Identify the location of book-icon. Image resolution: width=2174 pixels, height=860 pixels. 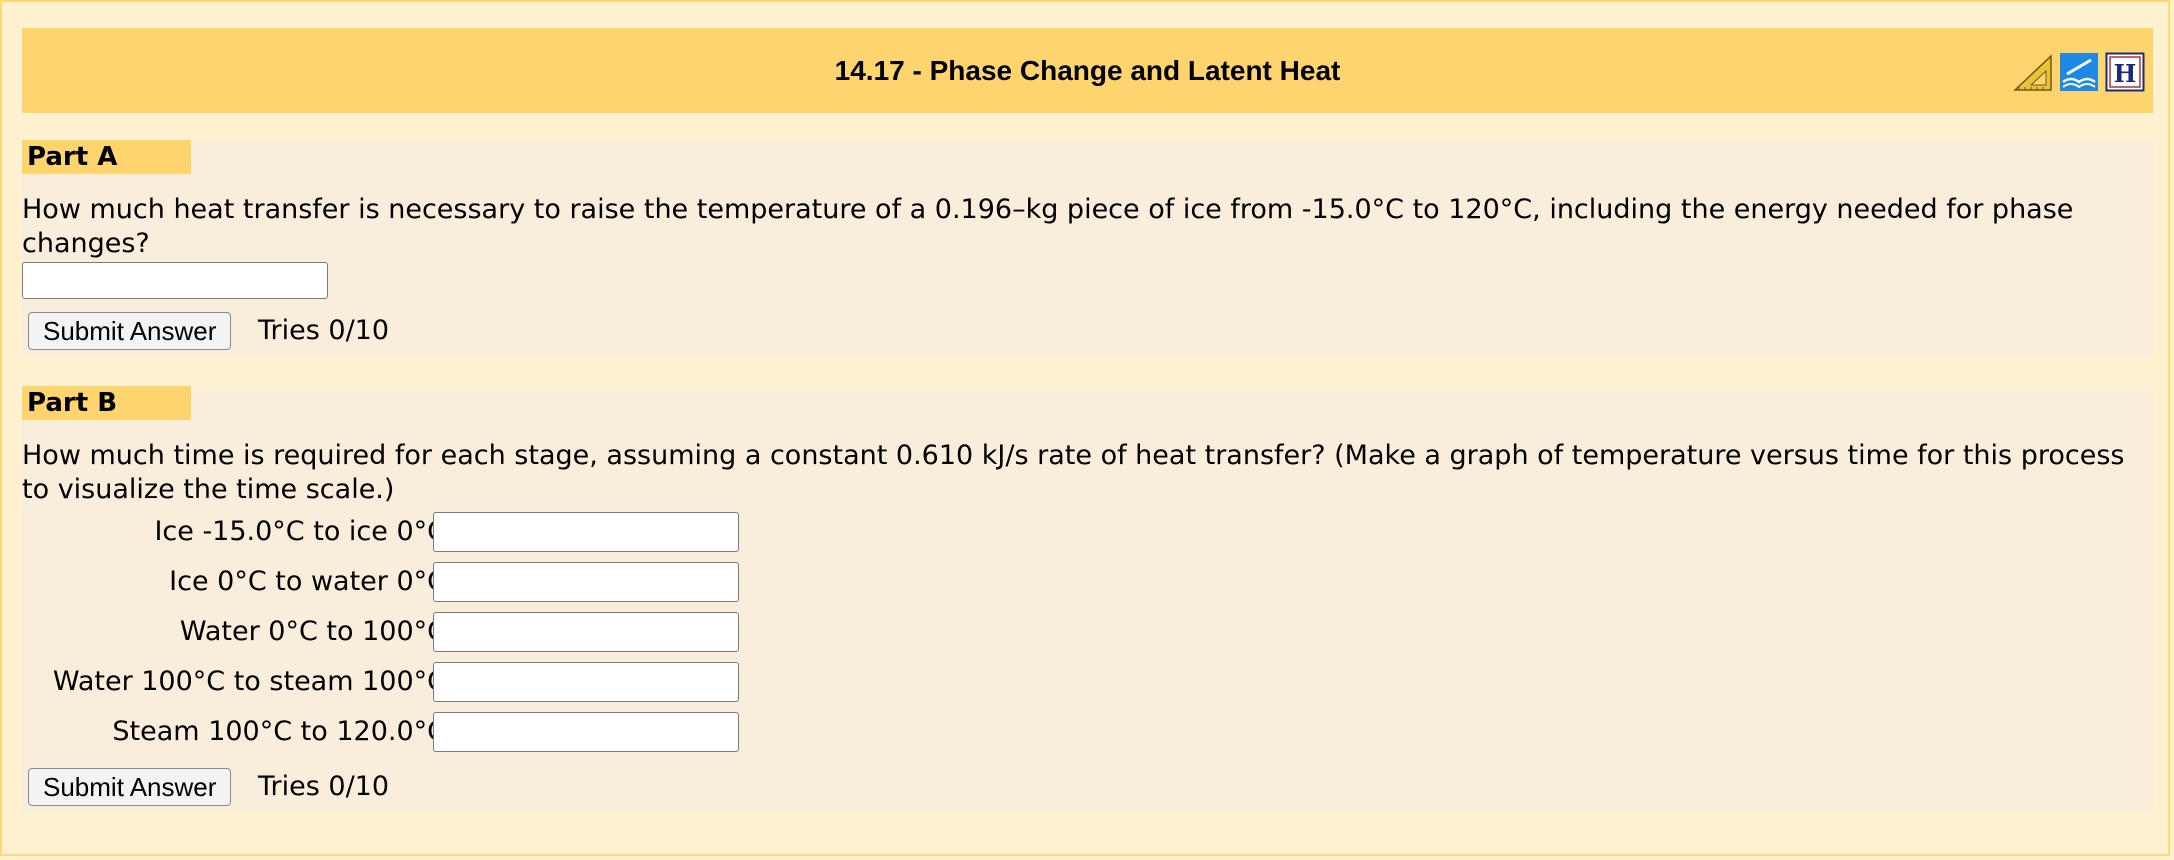
(2079, 72).